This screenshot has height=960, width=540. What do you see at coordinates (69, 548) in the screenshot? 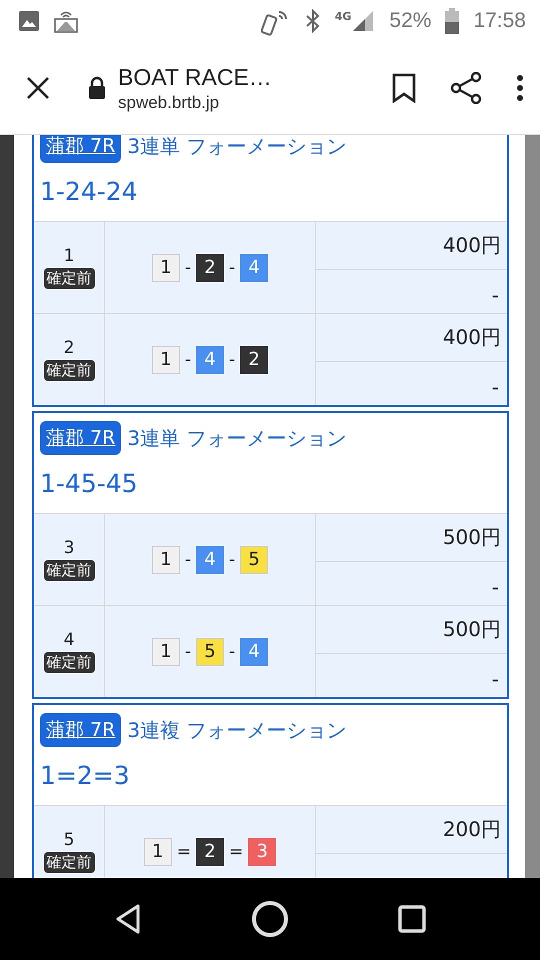
I see `row-number: 3` at bounding box center [69, 548].